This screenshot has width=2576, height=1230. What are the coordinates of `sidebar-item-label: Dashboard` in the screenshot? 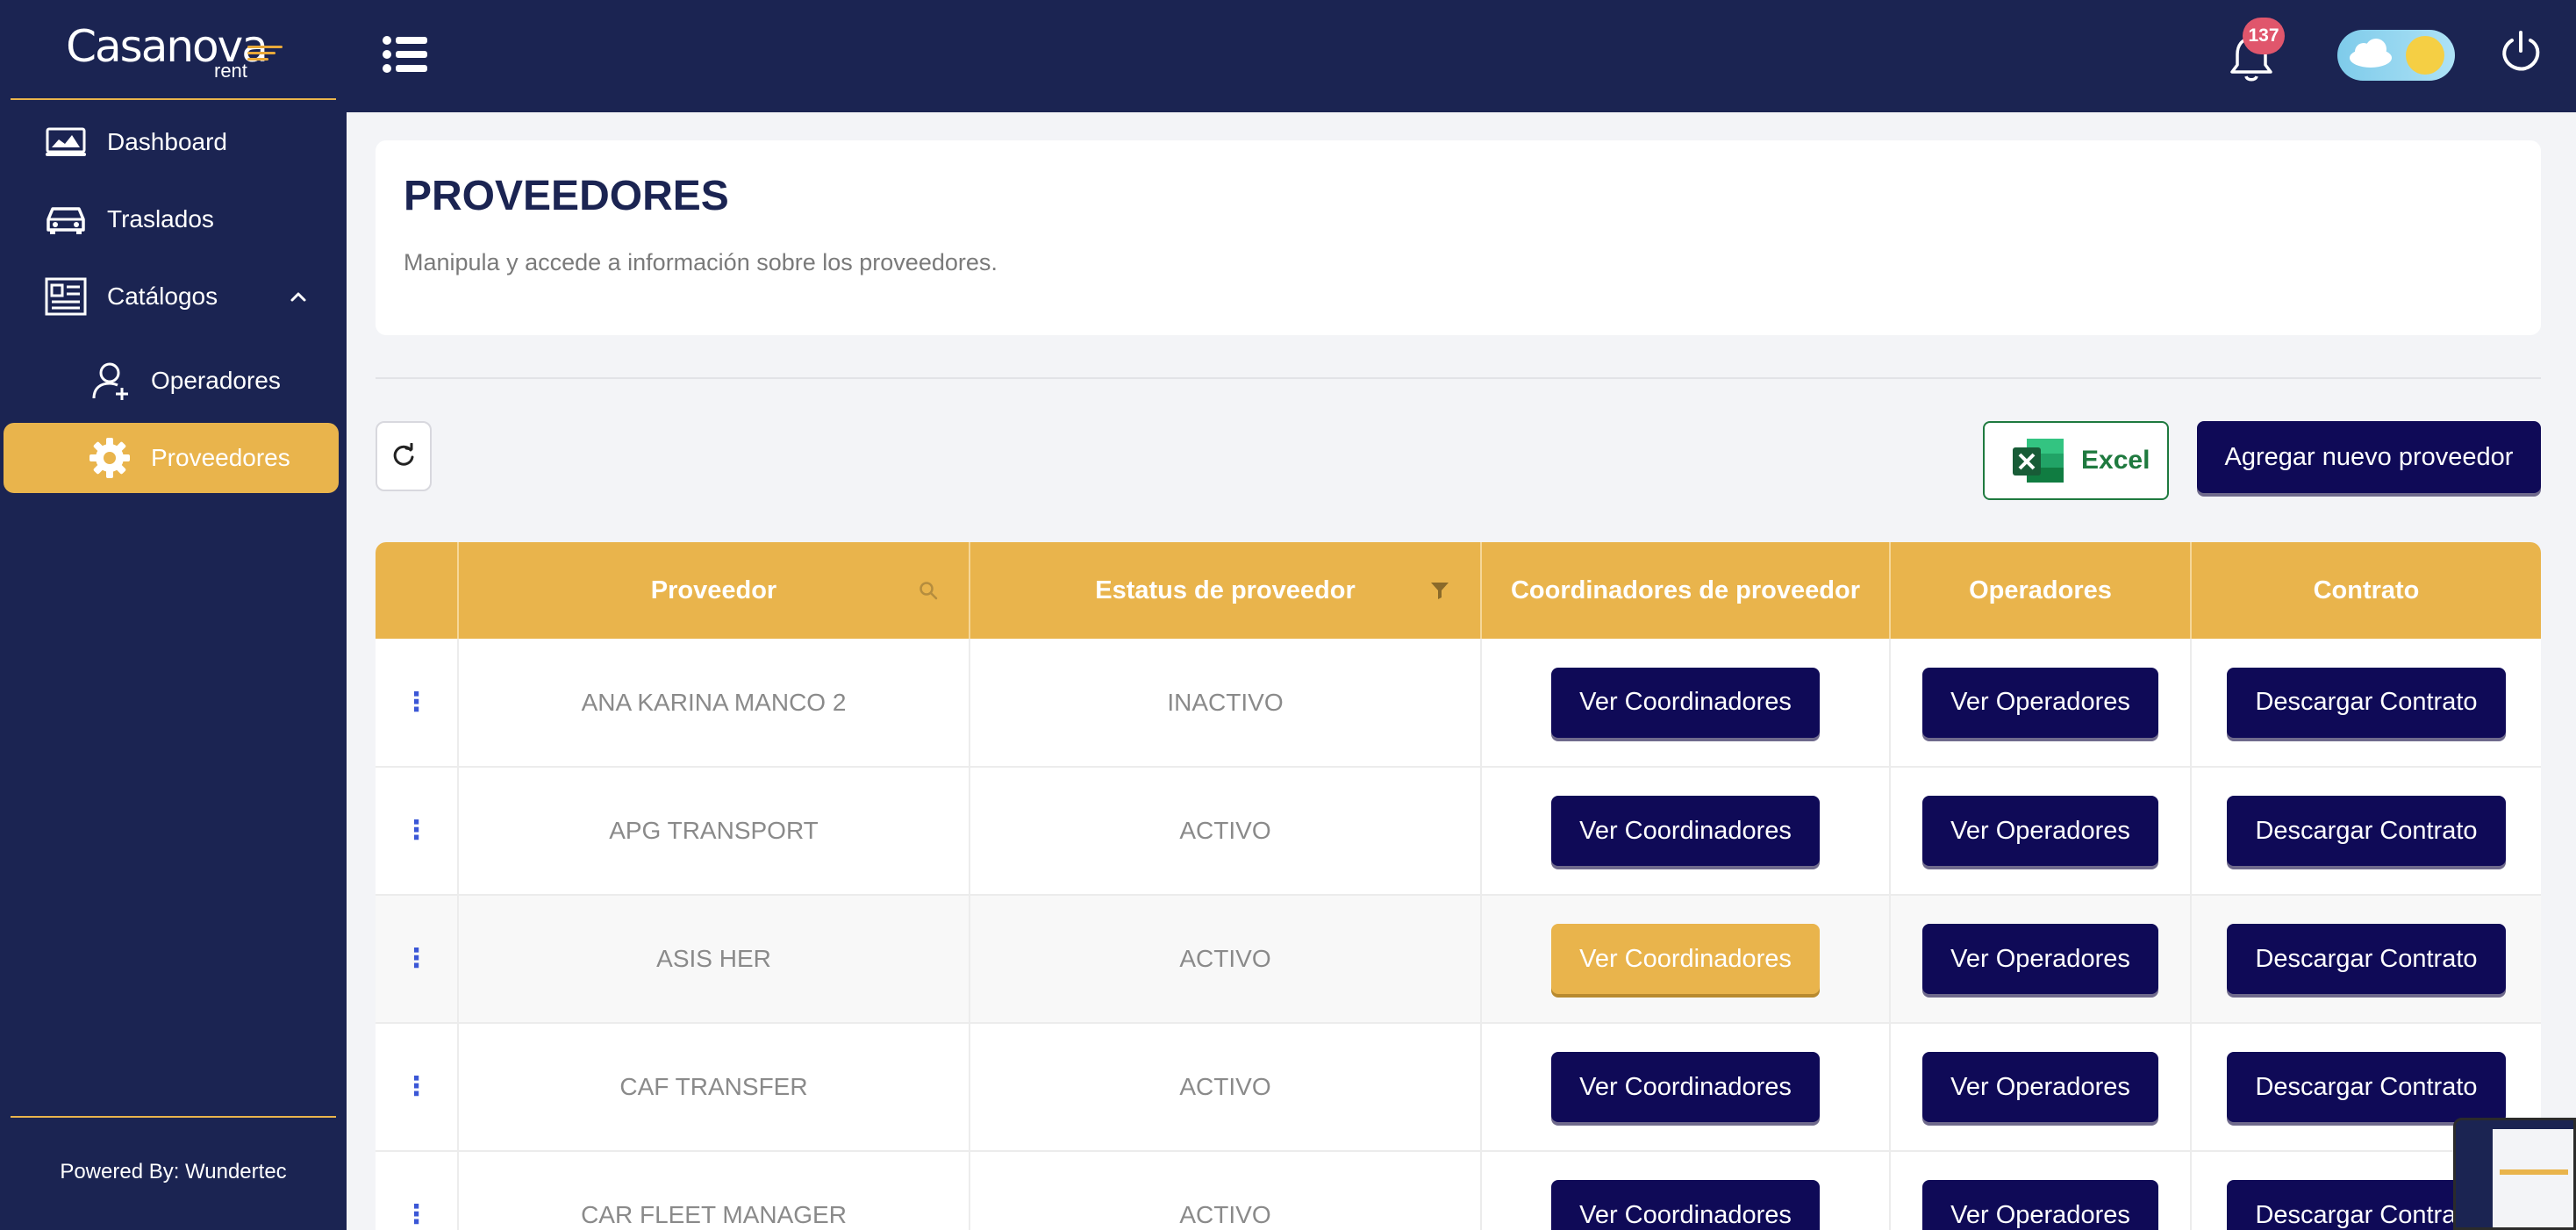 It's located at (167, 141).